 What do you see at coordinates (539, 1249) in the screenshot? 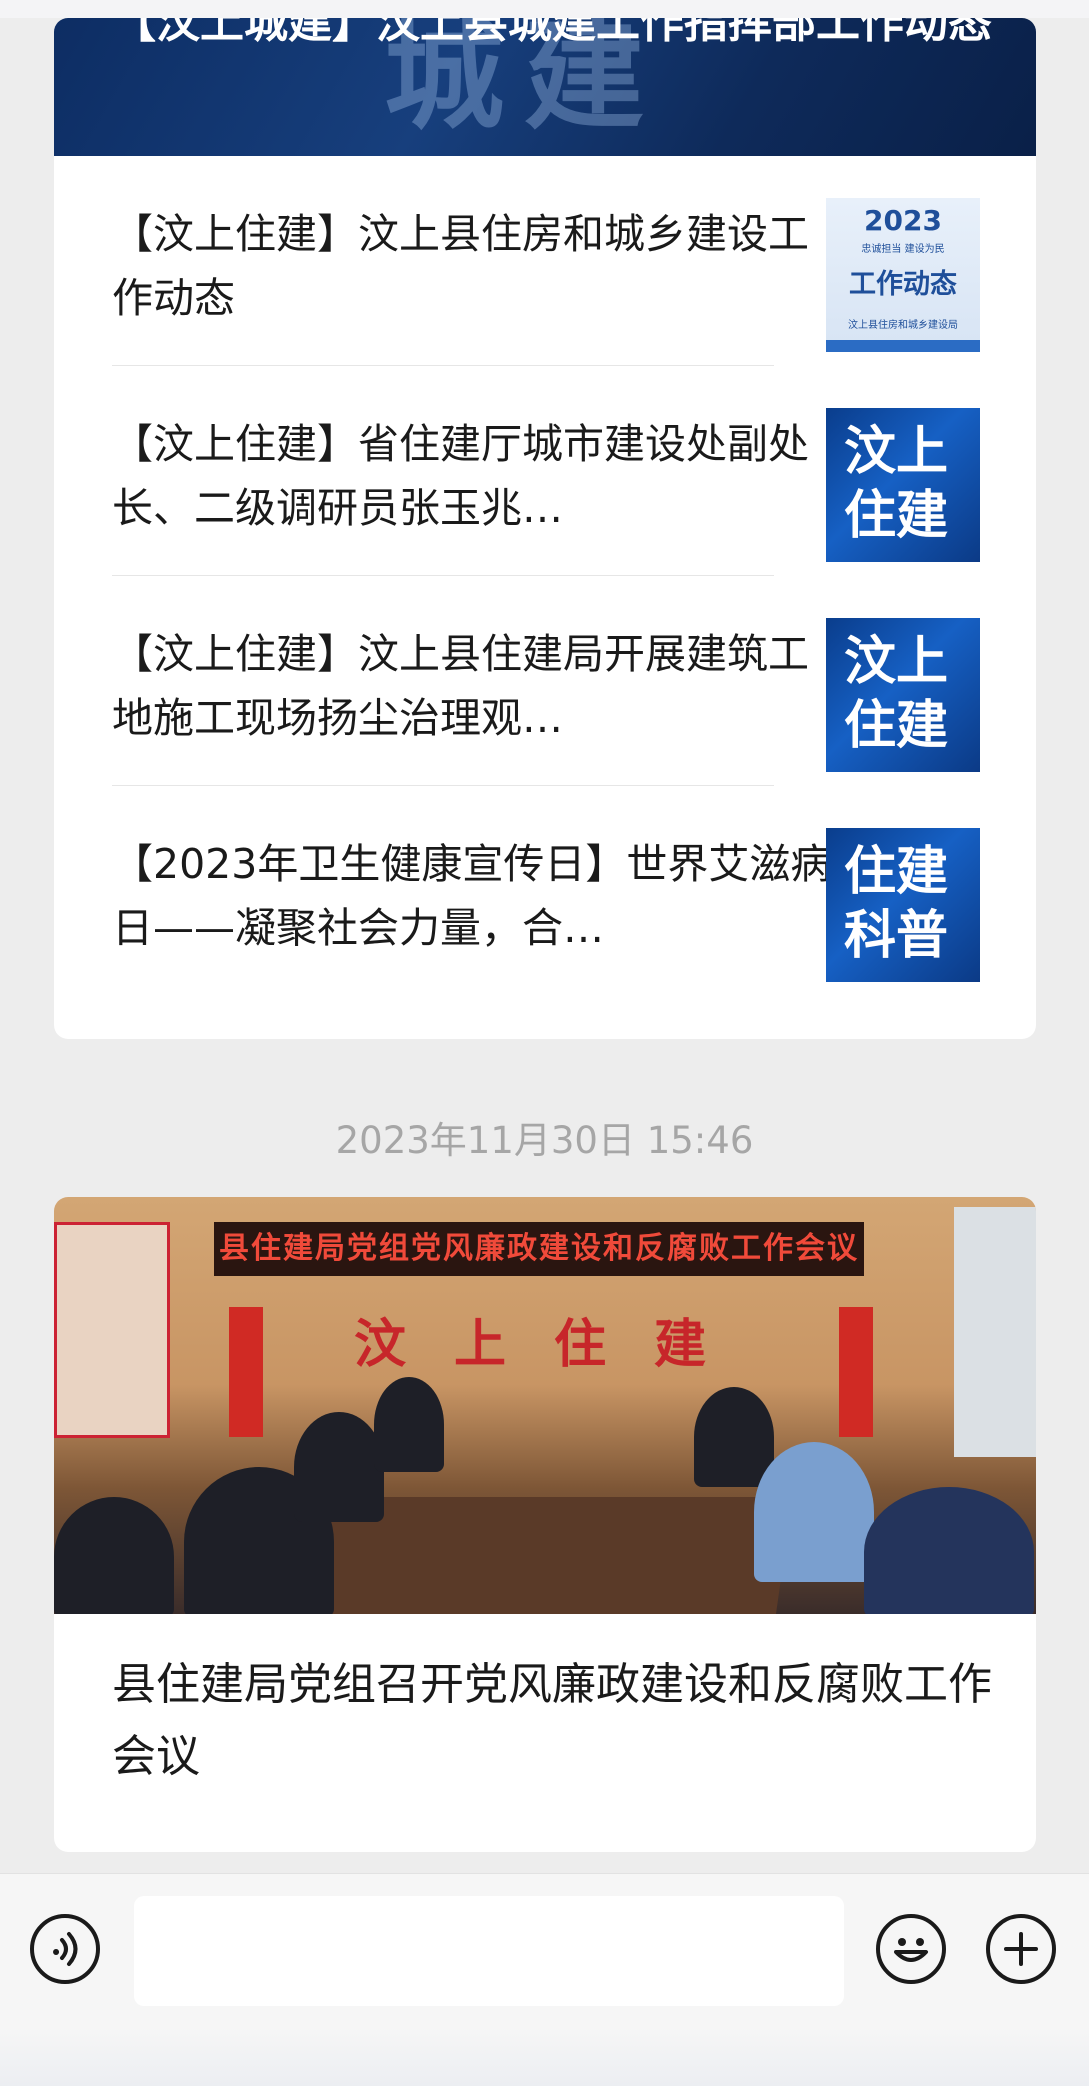
I see `meeting-banner: 县住建局党组党风廉政建设和反腐败工作会议` at bounding box center [539, 1249].